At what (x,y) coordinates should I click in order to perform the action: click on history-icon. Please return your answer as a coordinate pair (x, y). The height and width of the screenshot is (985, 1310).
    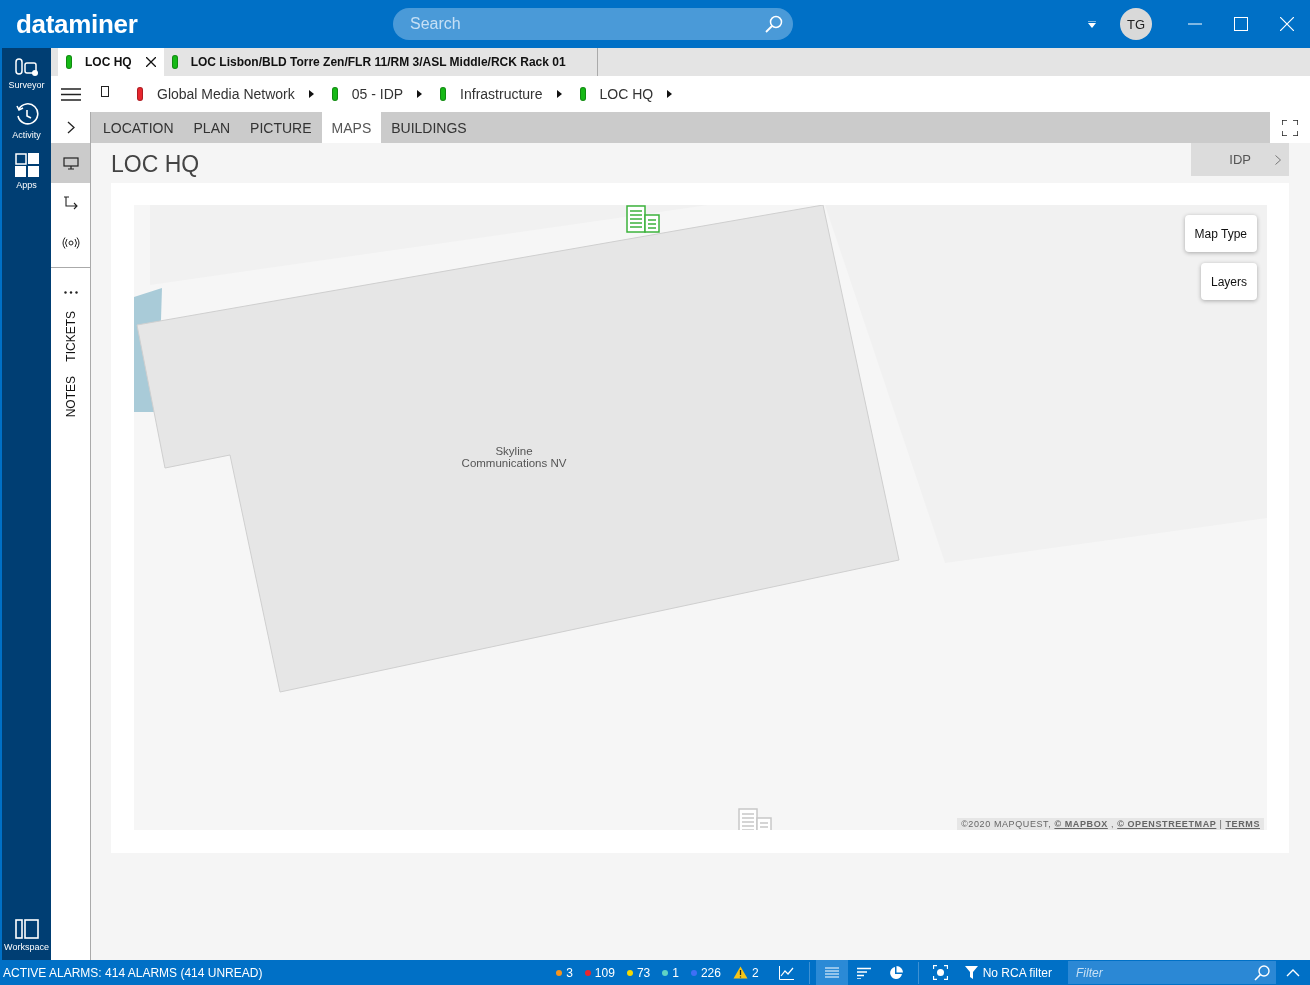
    Looking at the image, I should click on (26, 115).